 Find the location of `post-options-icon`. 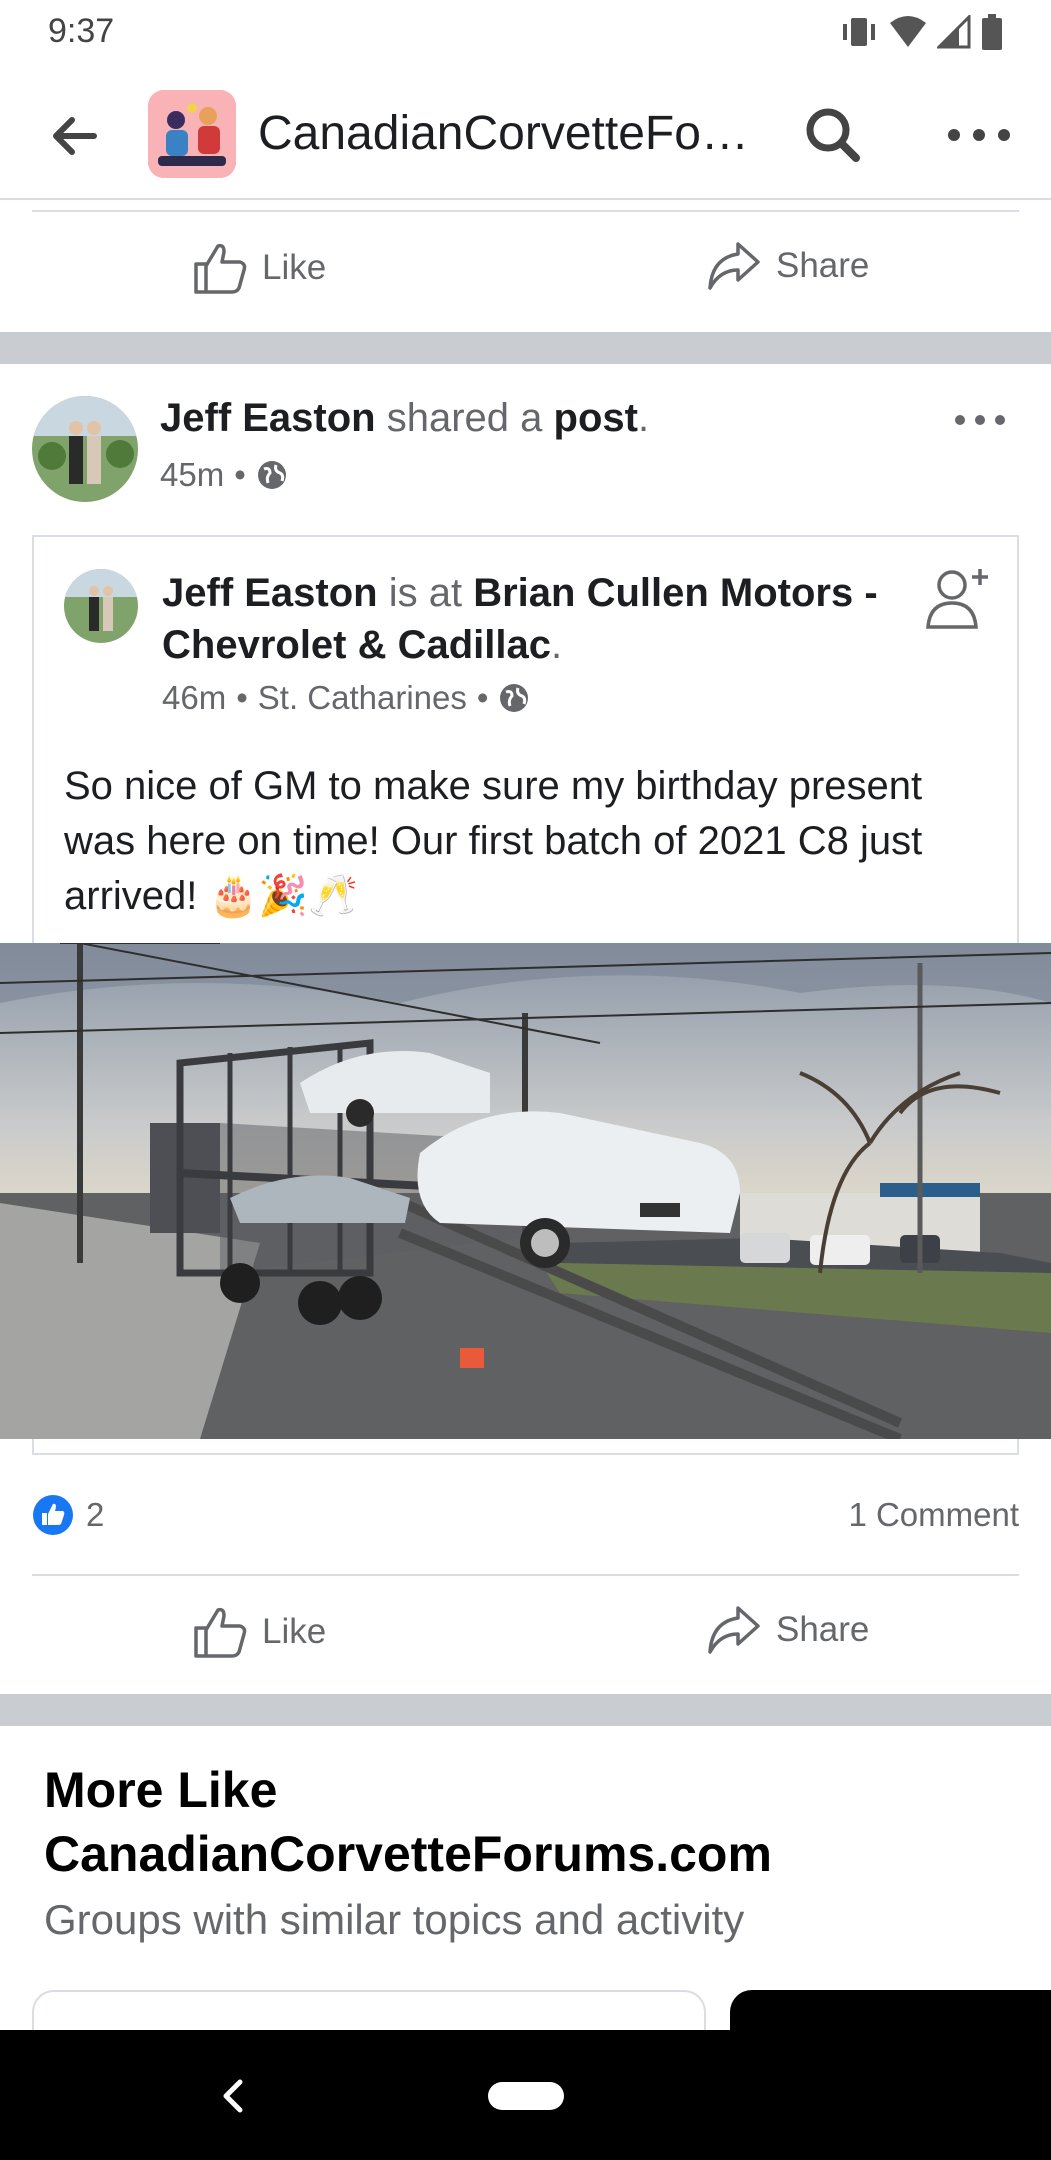

post-options-icon is located at coordinates (980, 420).